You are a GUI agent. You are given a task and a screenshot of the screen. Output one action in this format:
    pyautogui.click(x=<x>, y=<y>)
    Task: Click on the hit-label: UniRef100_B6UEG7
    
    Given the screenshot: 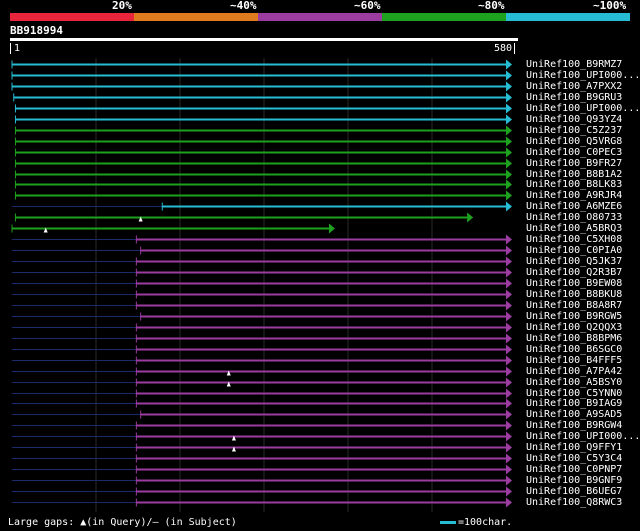 What is the action you would take?
    pyautogui.click(x=574, y=491)
    